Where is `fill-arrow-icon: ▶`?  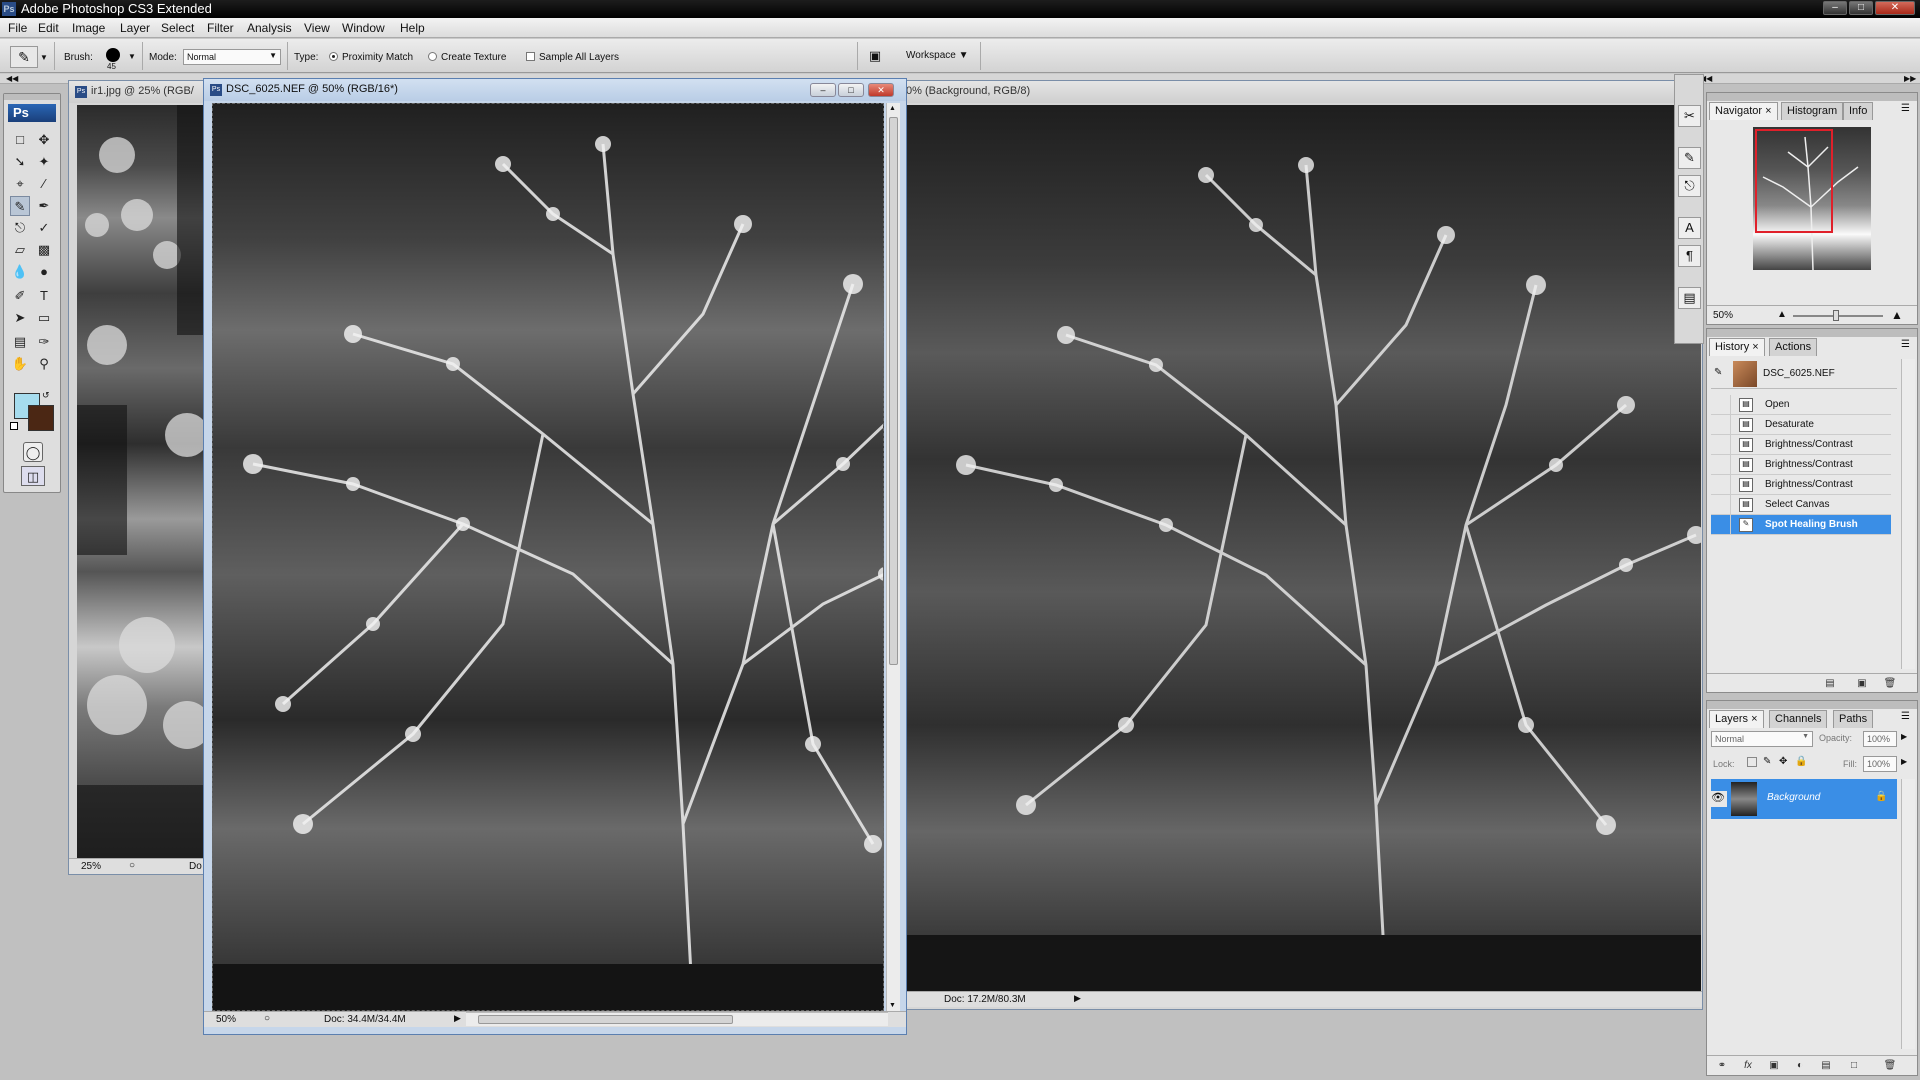
fill-arrow-icon: ▶ is located at coordinates (1904, 761).